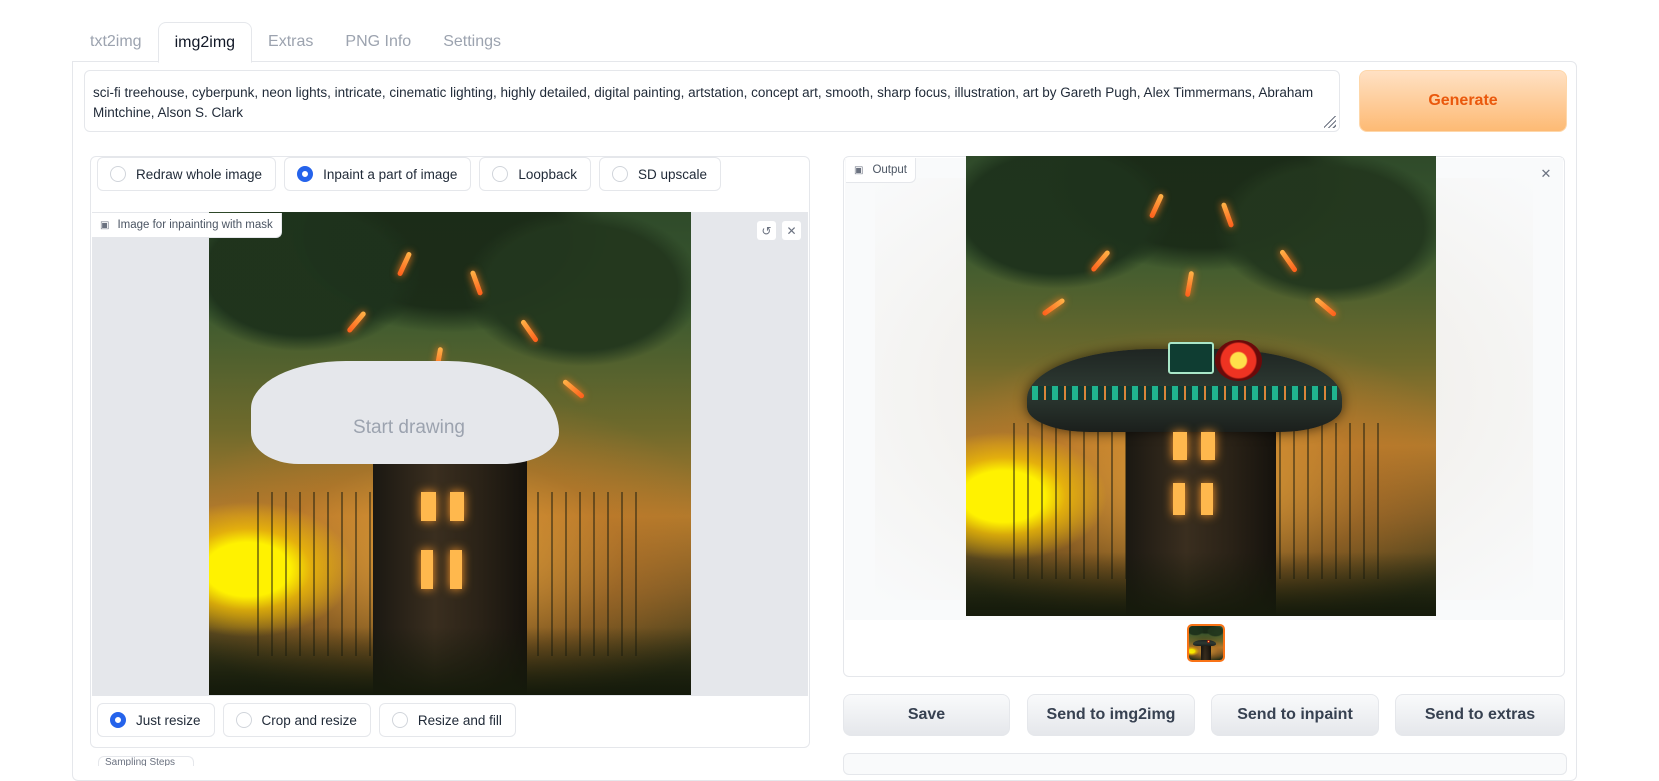 This screenshot has width=1659, height=781. What do you see at coordinates (290, 41) in the screenshot?
I see `tab-extras: Extras` at bounding box center [290, 41].